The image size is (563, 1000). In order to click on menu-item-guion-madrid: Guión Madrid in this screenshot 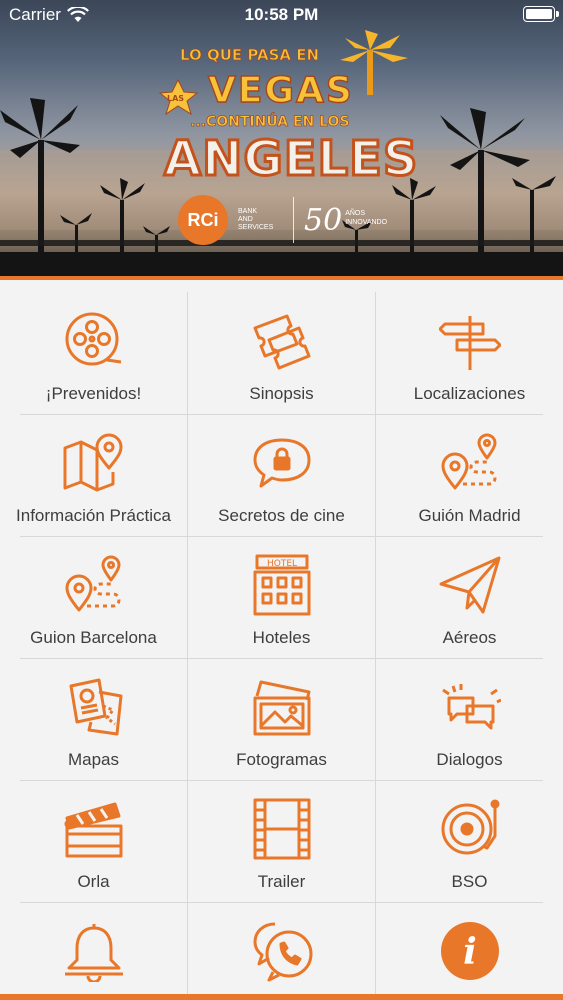, I will do `click(469, 475)`.